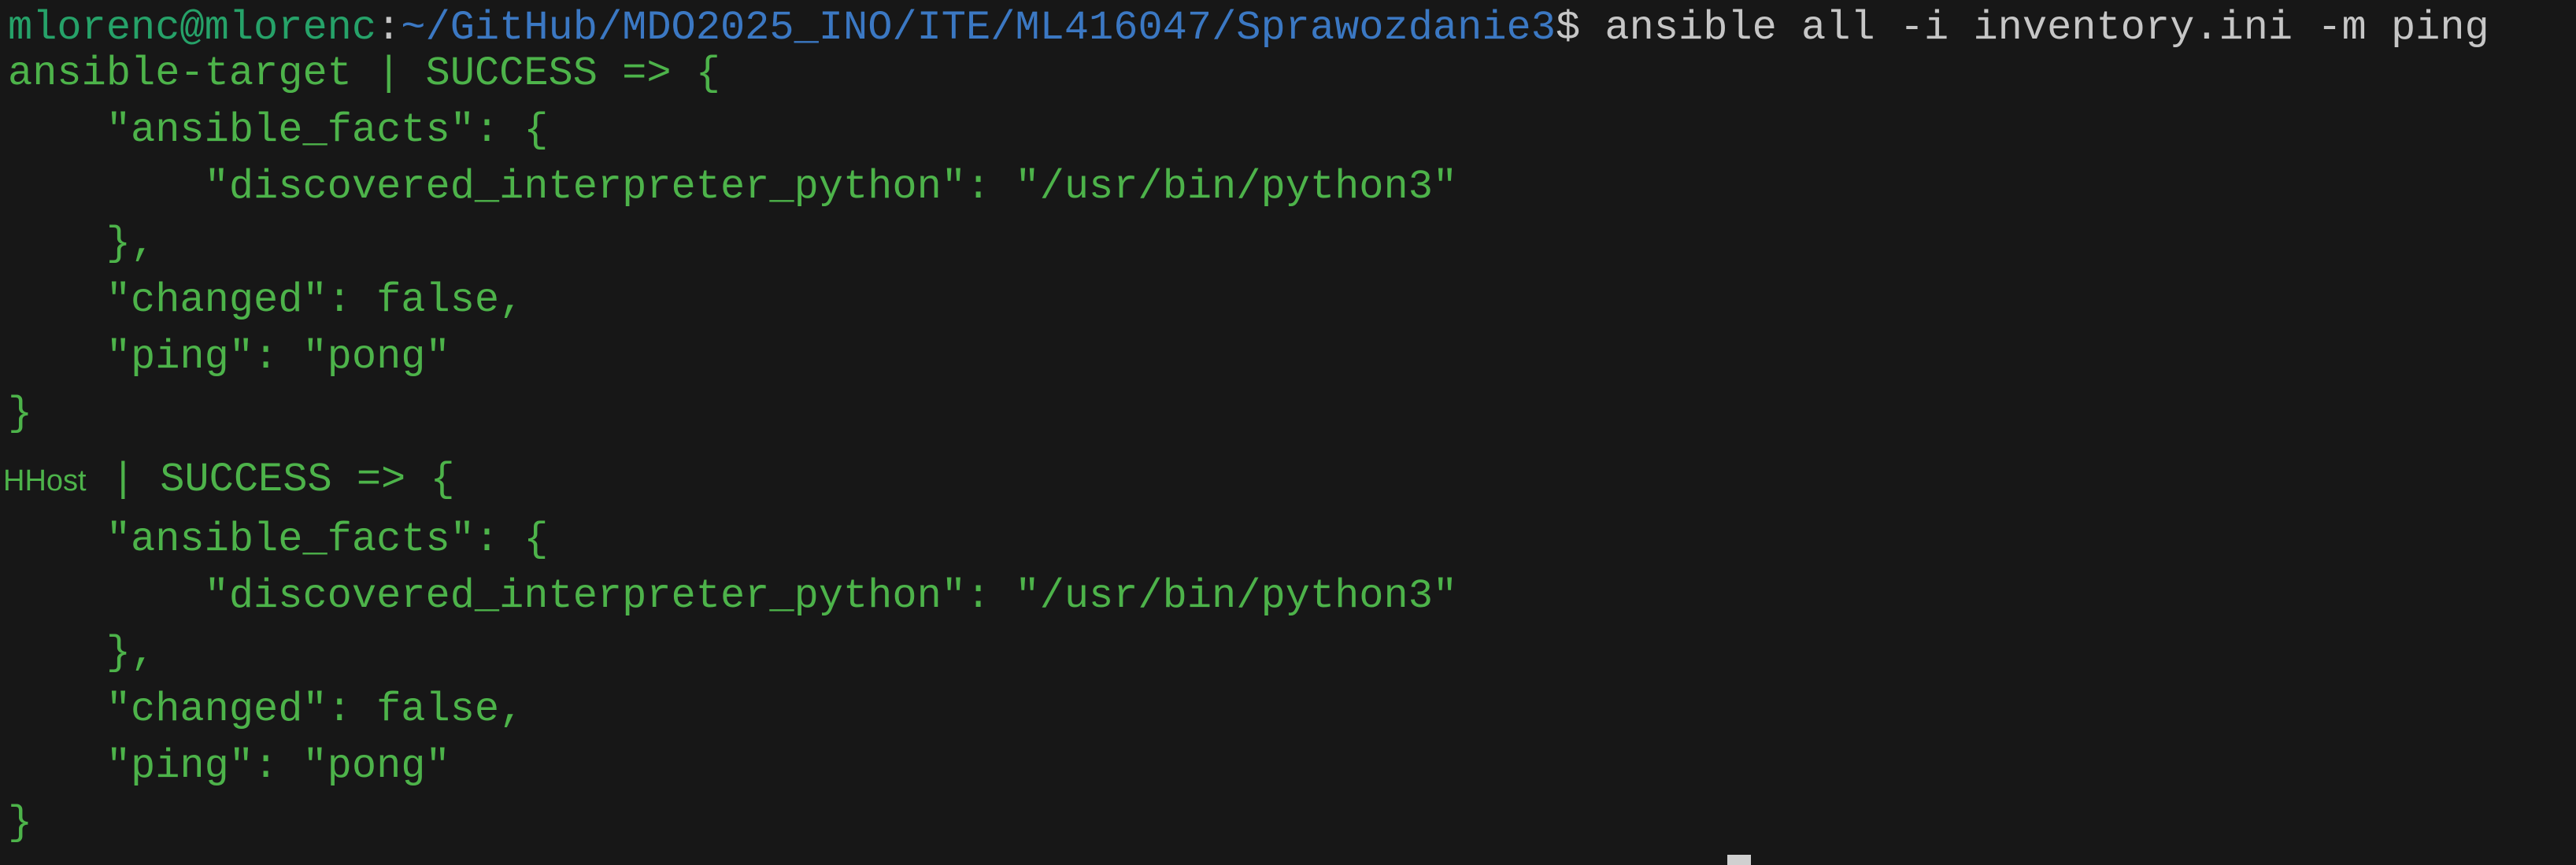  What do you see at coordinates (192, 28) in the screenshot?
I see `prompt-userhost: mlorenc@mlorenc` at bounding box center [192, 28].